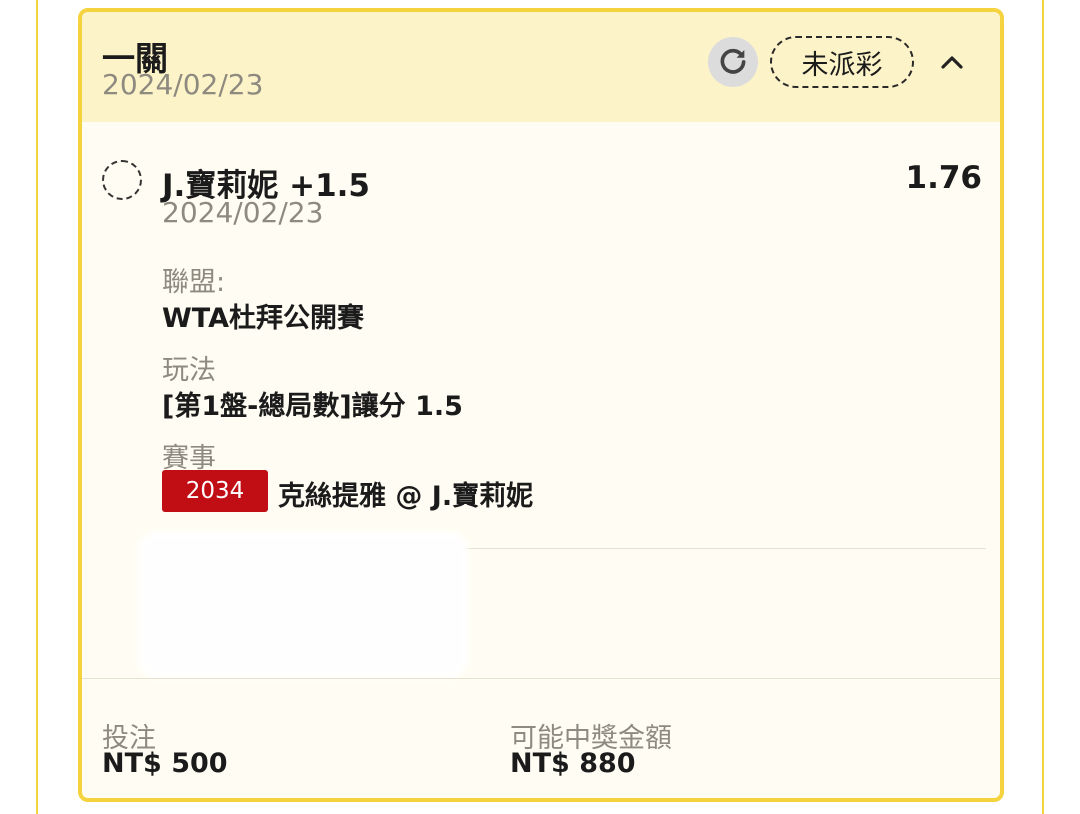  What do you see at coordinates (312, 406) in the screenshot?
I see `market-value: [第1盤-總局數]讓分 1.5` at bounding box center [312, 406].